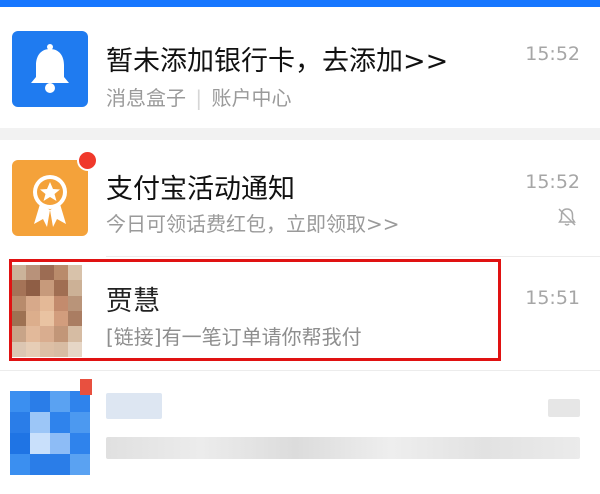 The image size is (600, 494). I want to click on account-center-label: 账户中心, so click(251, 98).